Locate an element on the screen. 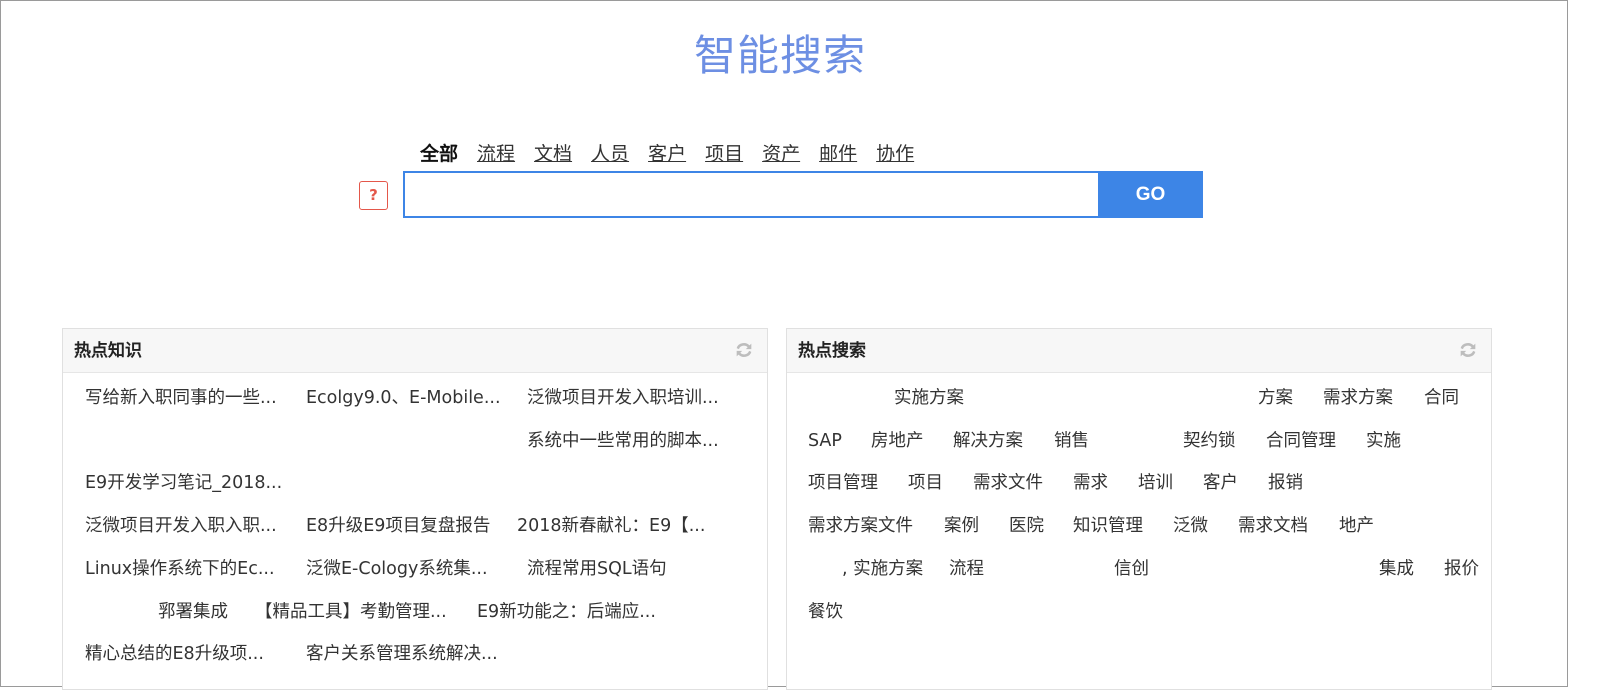  tab-mail: 邮件 is located at coordinates (838, 154).